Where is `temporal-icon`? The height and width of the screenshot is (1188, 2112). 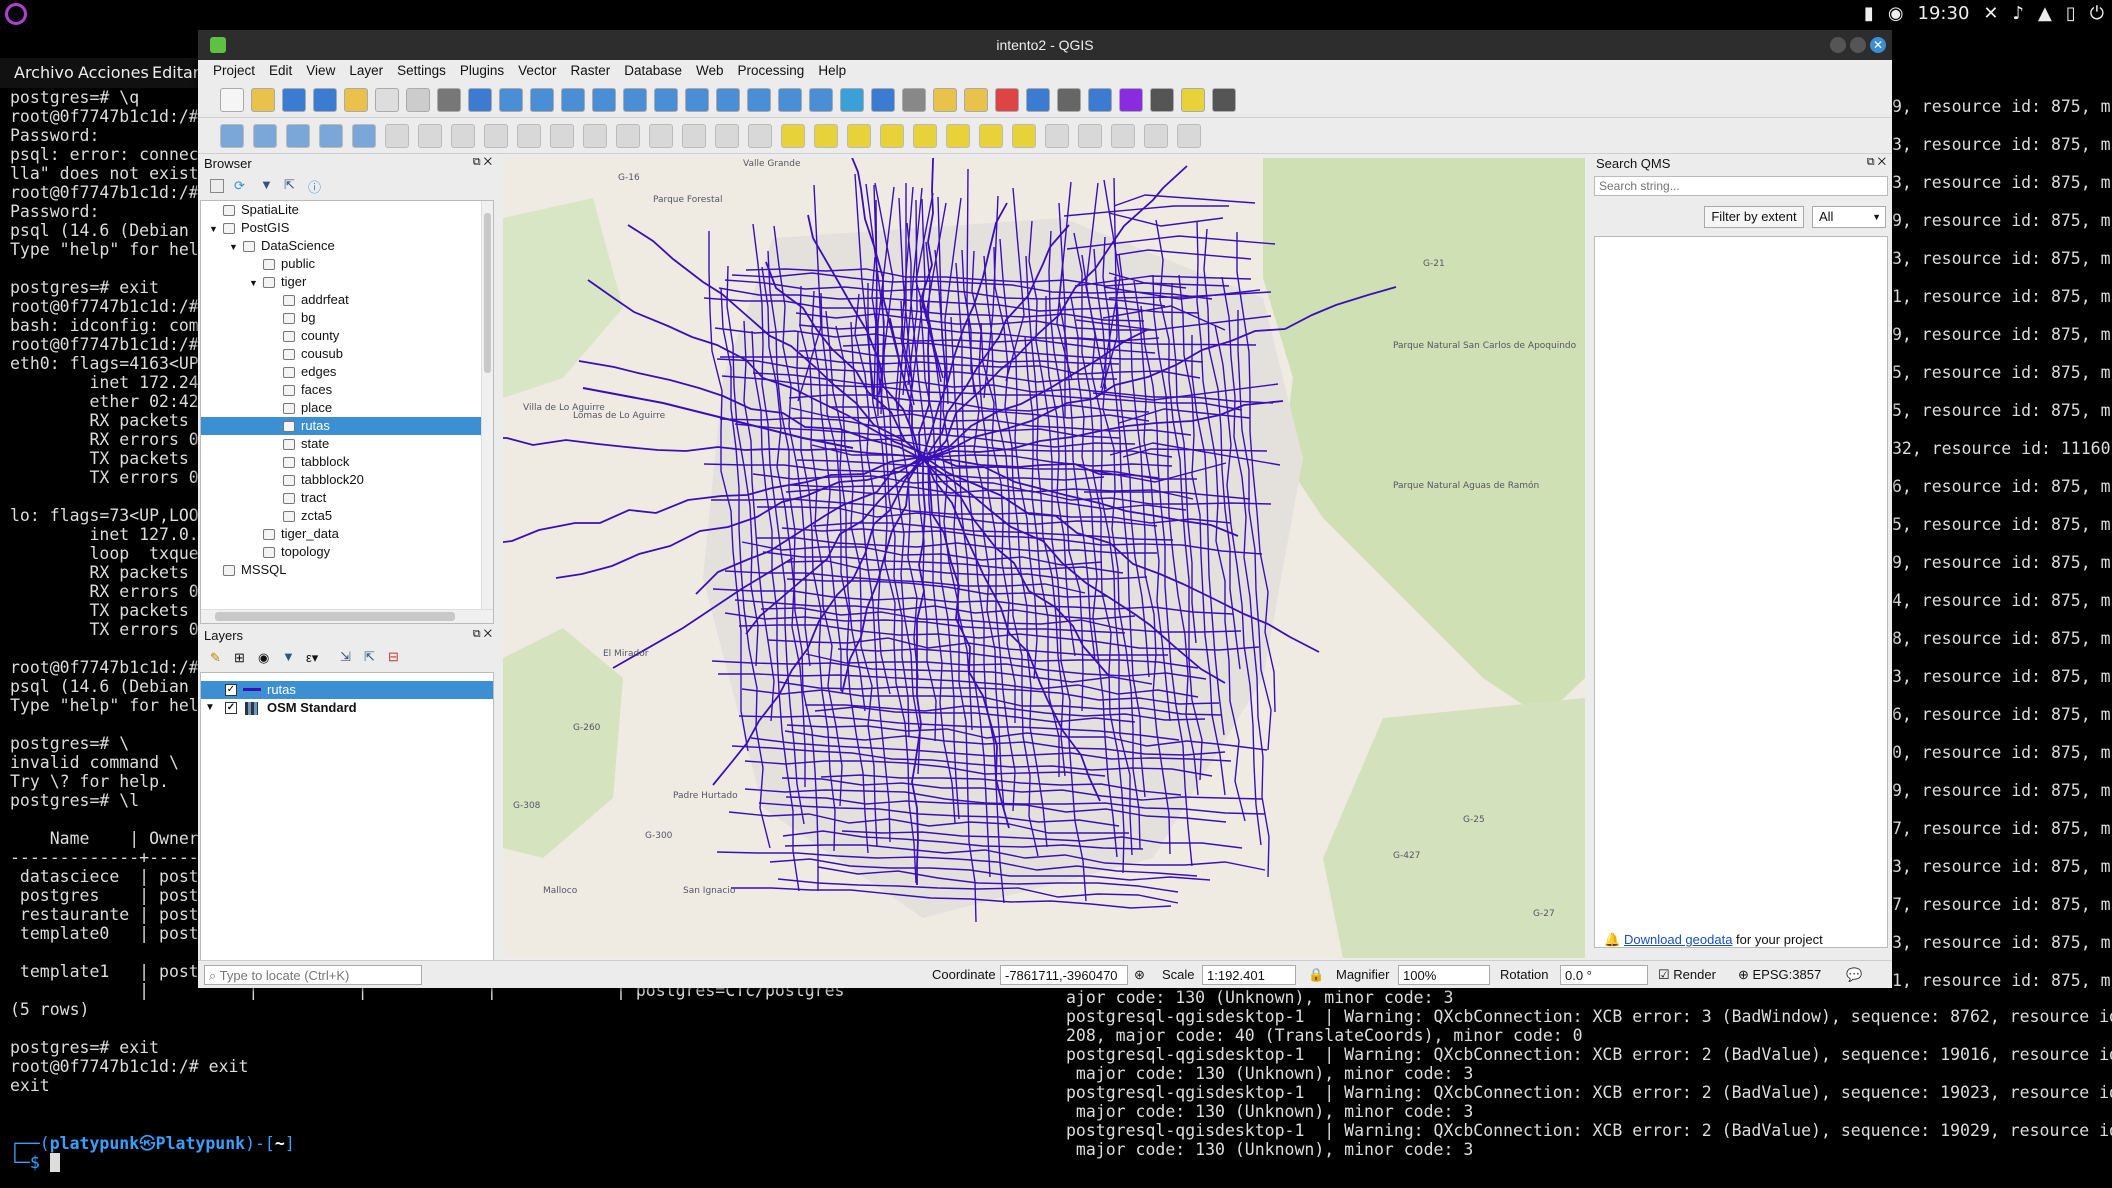 temporal-icon is located at coordinates (821, 100).